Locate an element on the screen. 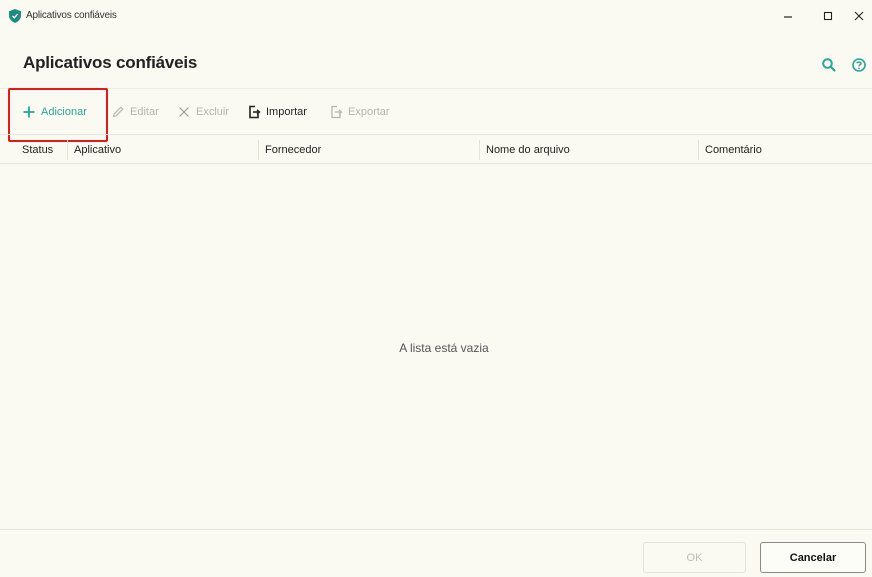  shield-icon is located at coordinates (15, 16).